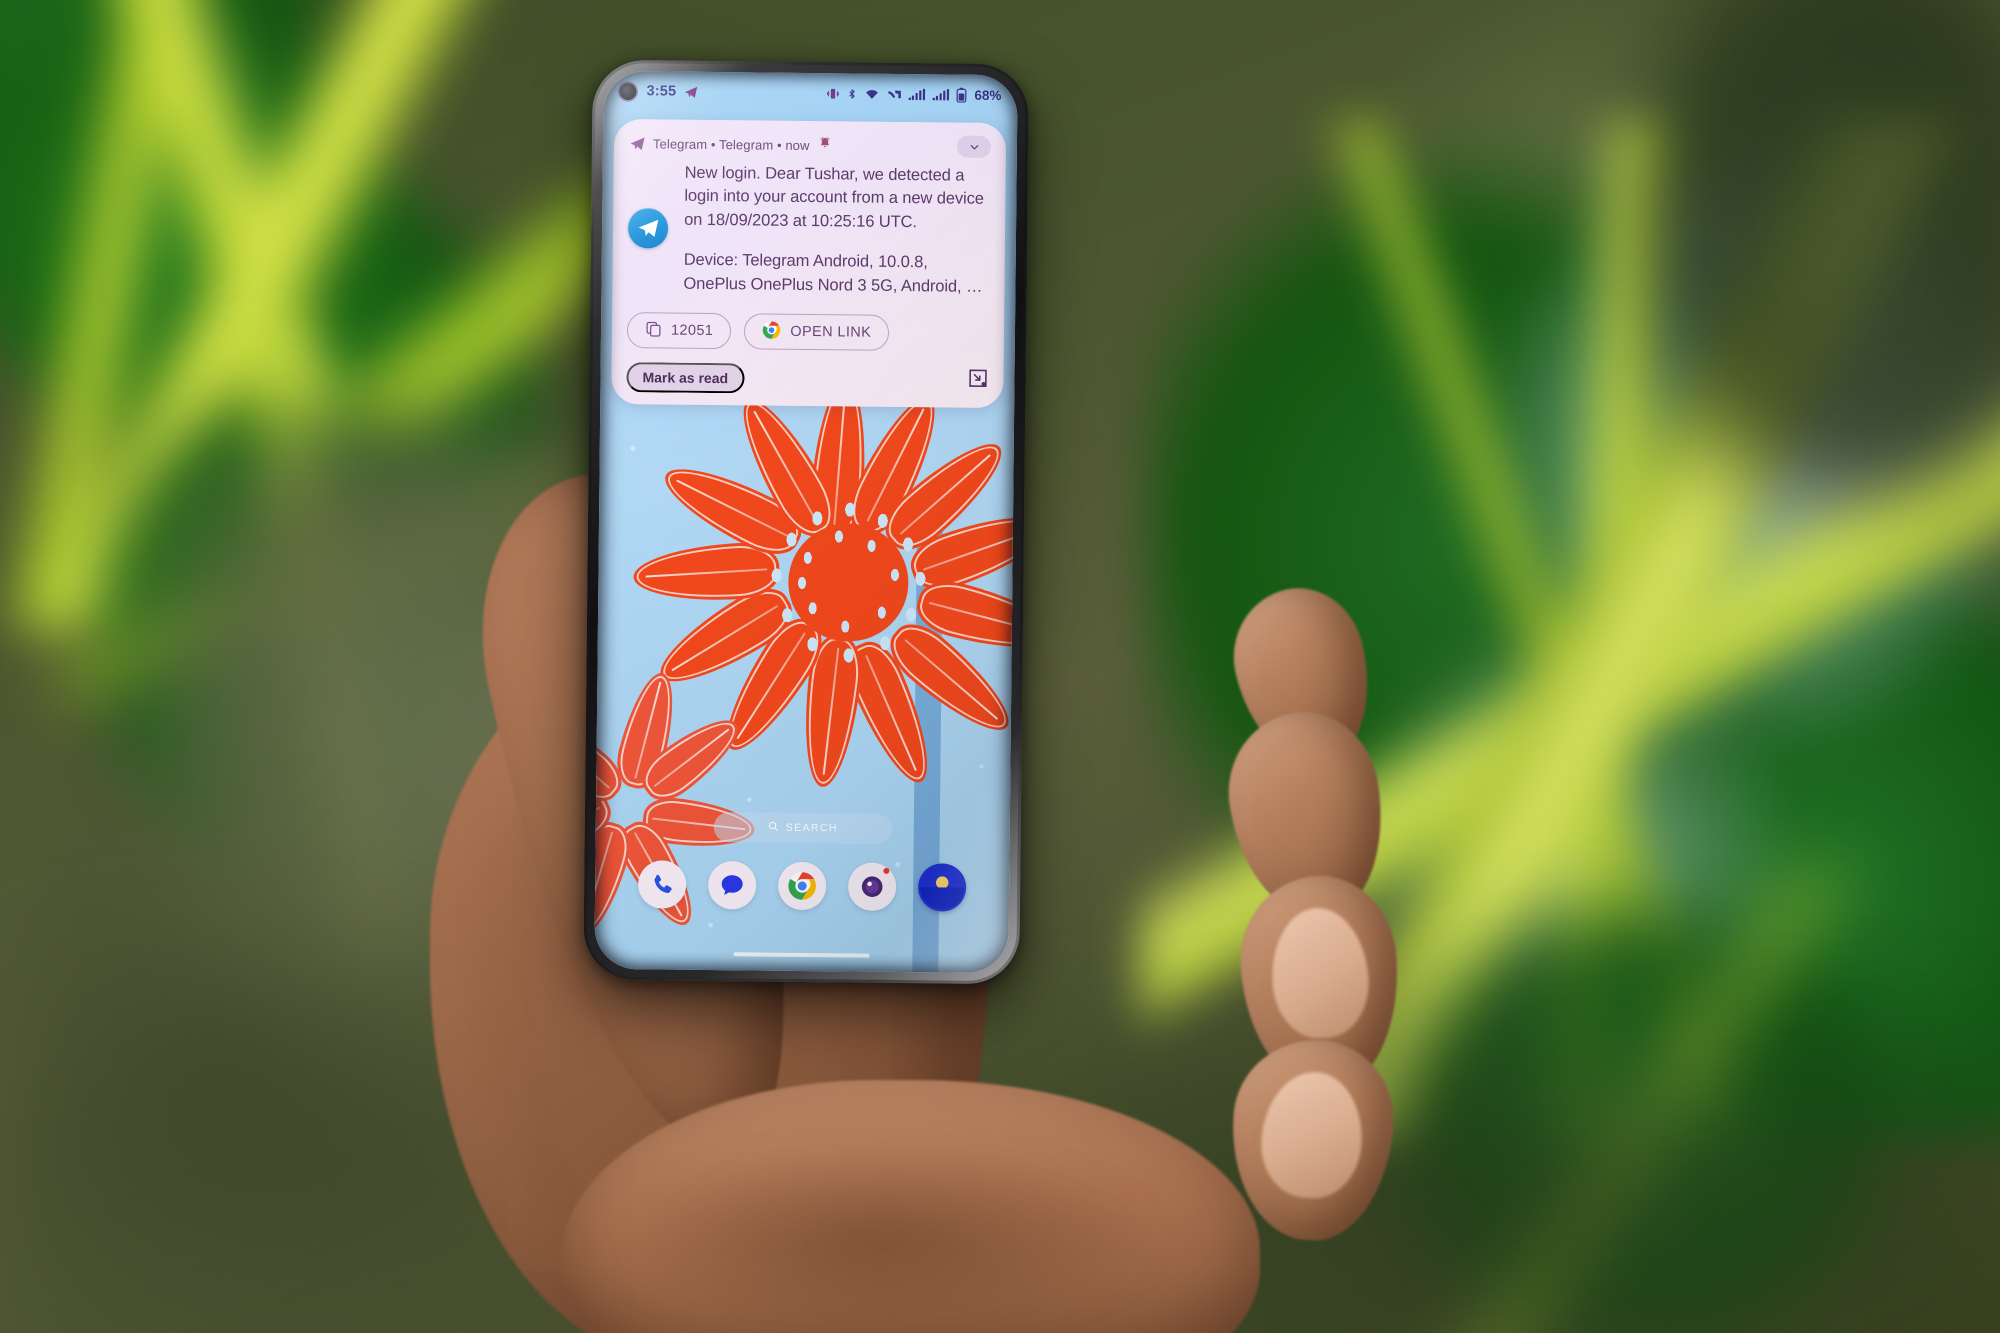 The height and width of the screenshot is (1333, 2000). What do you see at coordinates (974, 146) in the screenshot?
I see `chevron-down-icon` at bounding box center [974, 146].